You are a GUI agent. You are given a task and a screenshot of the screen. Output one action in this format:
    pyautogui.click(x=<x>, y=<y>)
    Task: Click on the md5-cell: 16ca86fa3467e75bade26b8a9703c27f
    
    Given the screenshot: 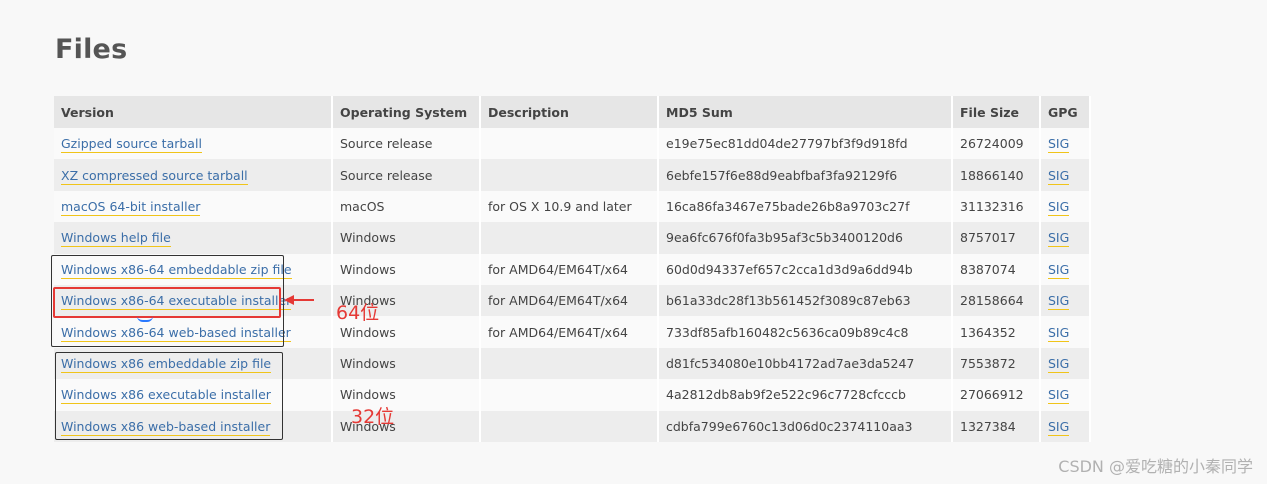 What is the action you would take?
    pyautogui.click(x=806, y=206)
    